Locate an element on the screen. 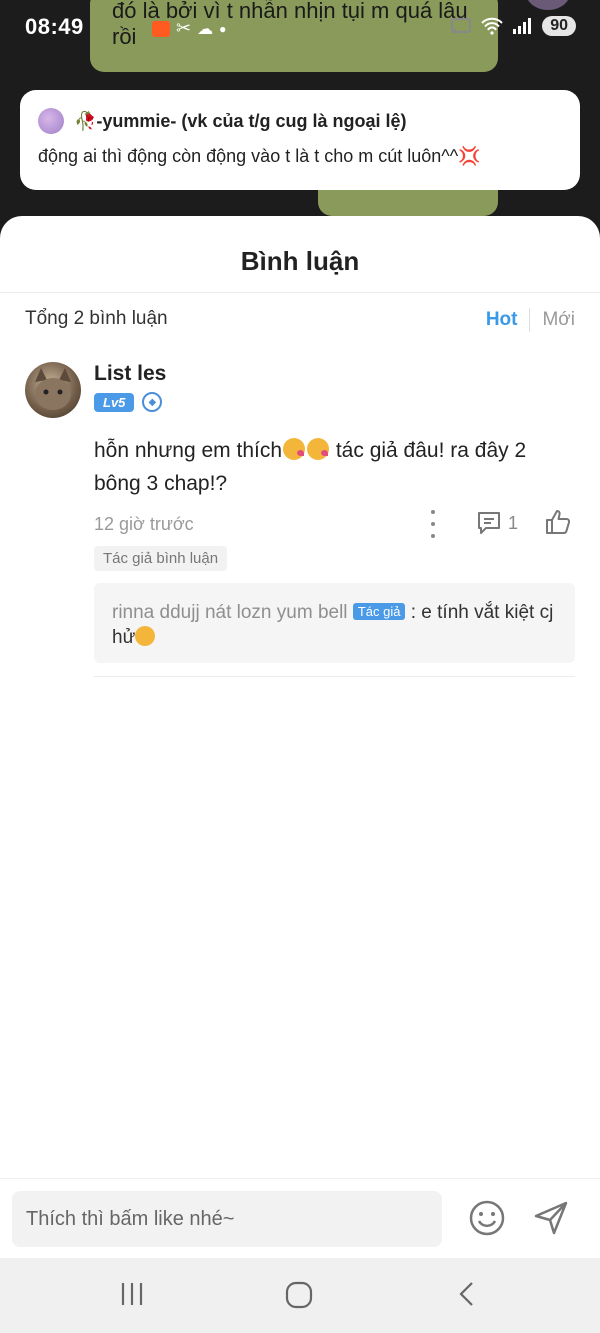 Image resolution: width=600 pixels, height=1333 pixels. comment-divider is located at coordinates (334, 676).